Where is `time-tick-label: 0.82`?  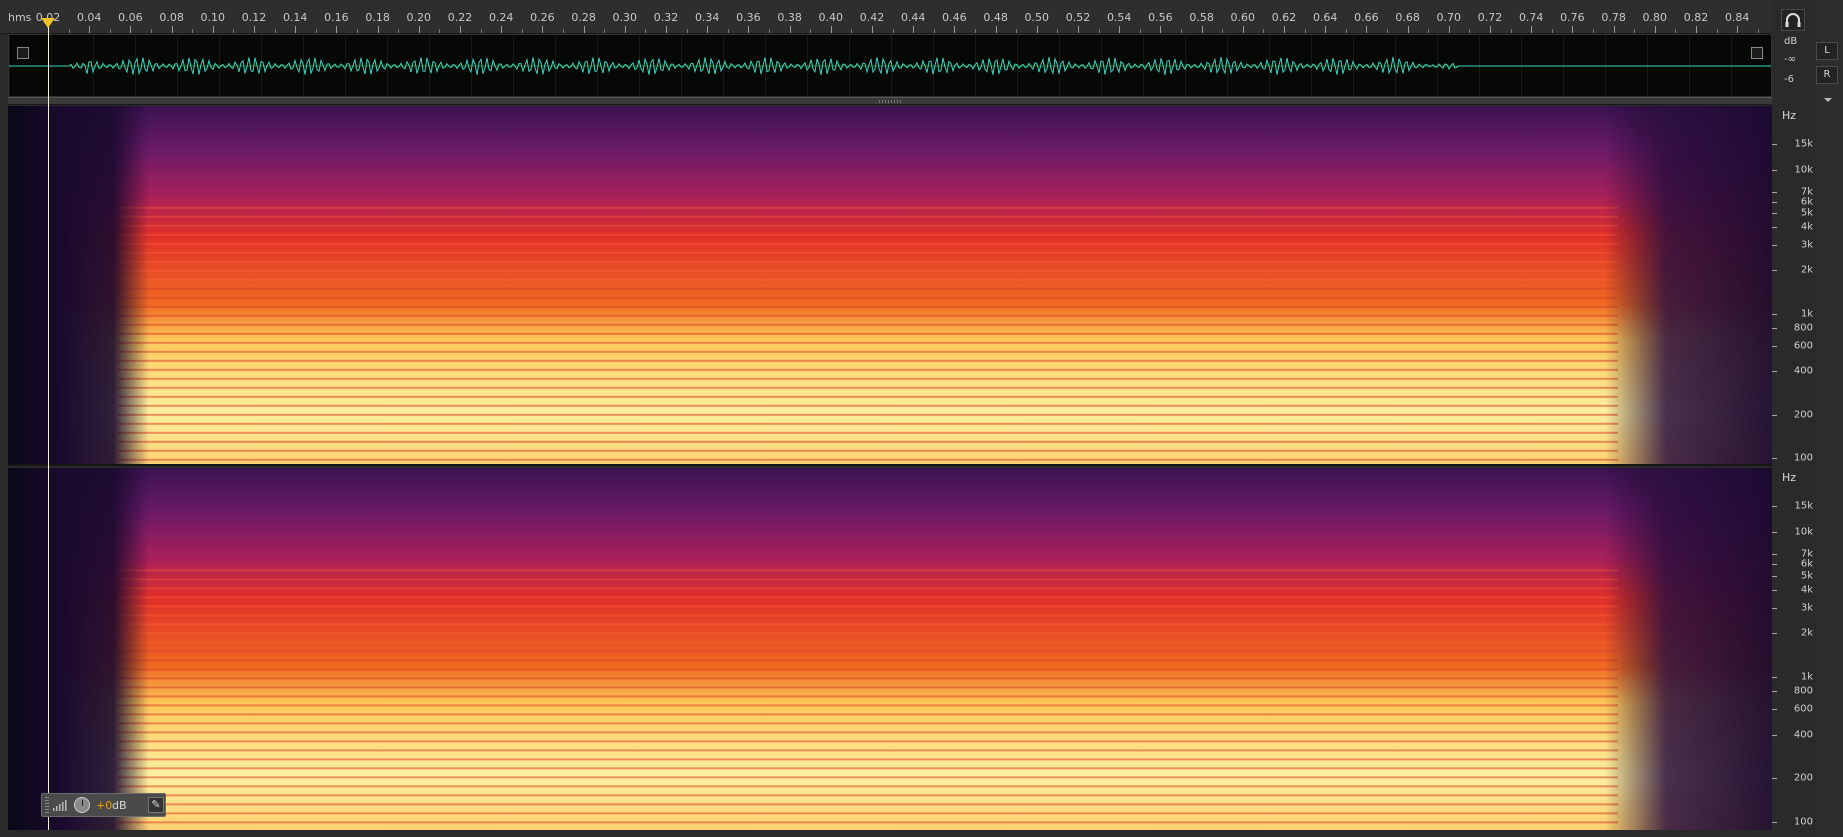
time-tick-label: 0.82 is located at coordinates (1696, 17).